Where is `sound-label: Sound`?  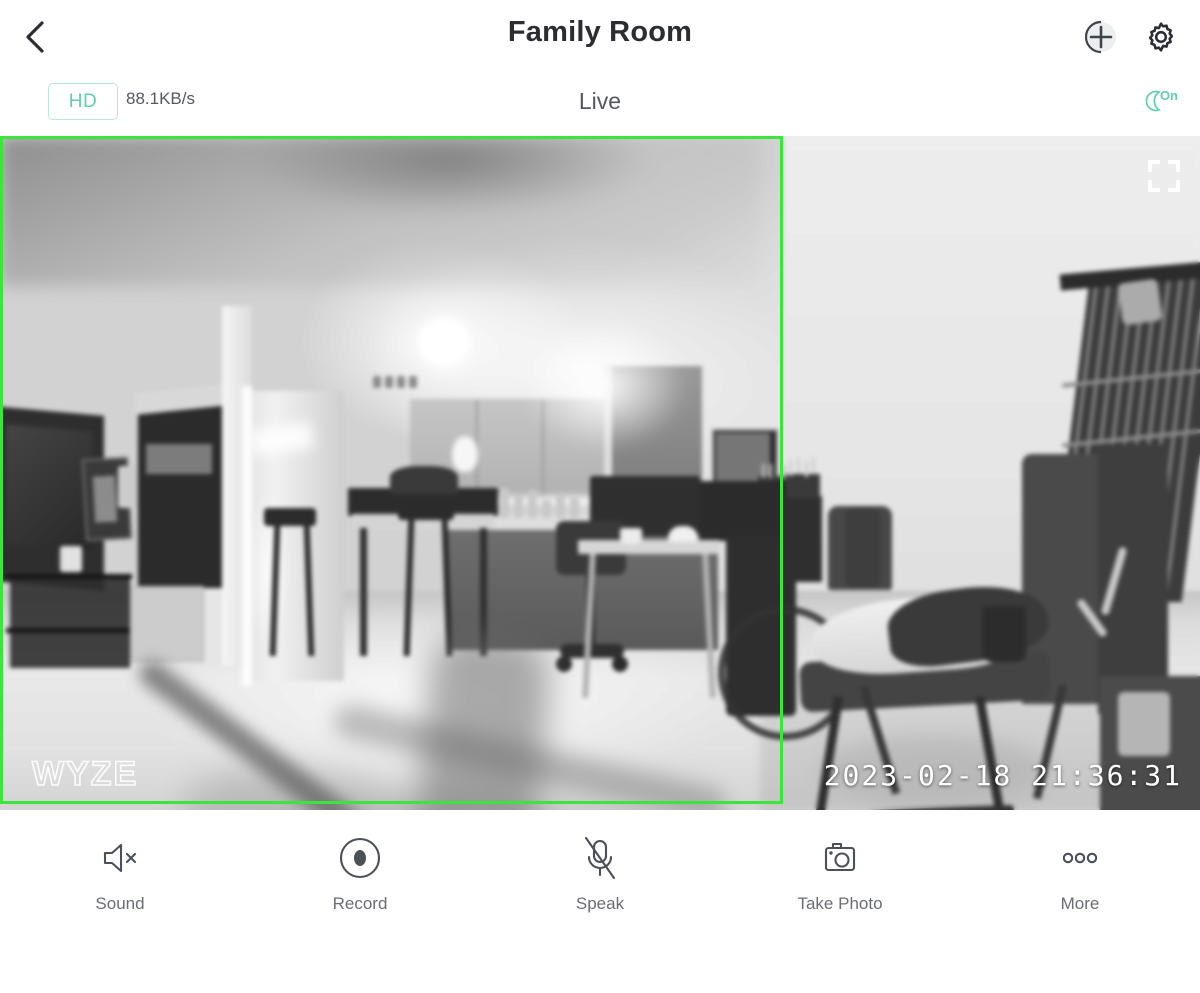
sound-label: Sound is located at coordinates (120, 903).